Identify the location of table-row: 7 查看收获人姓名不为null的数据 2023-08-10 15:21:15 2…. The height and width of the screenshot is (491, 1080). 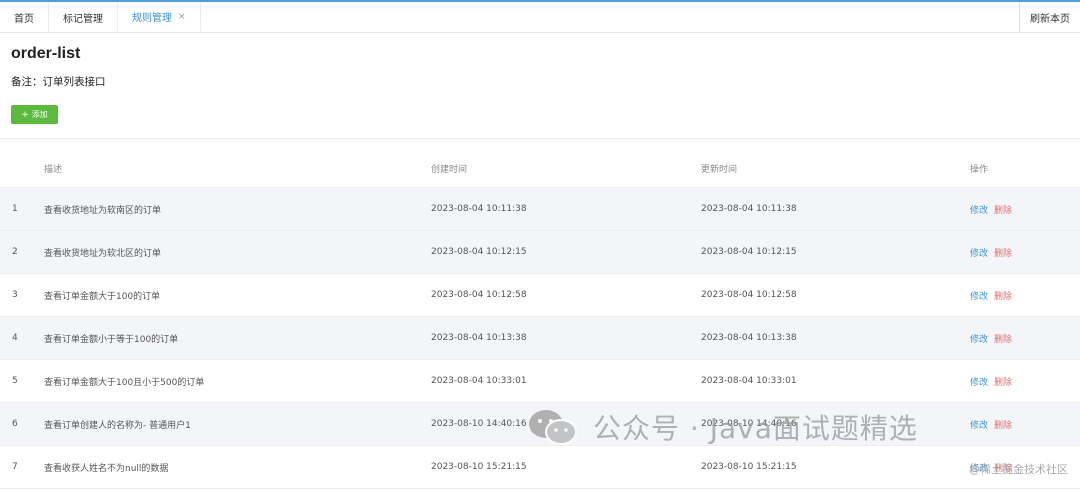
(540, 467).